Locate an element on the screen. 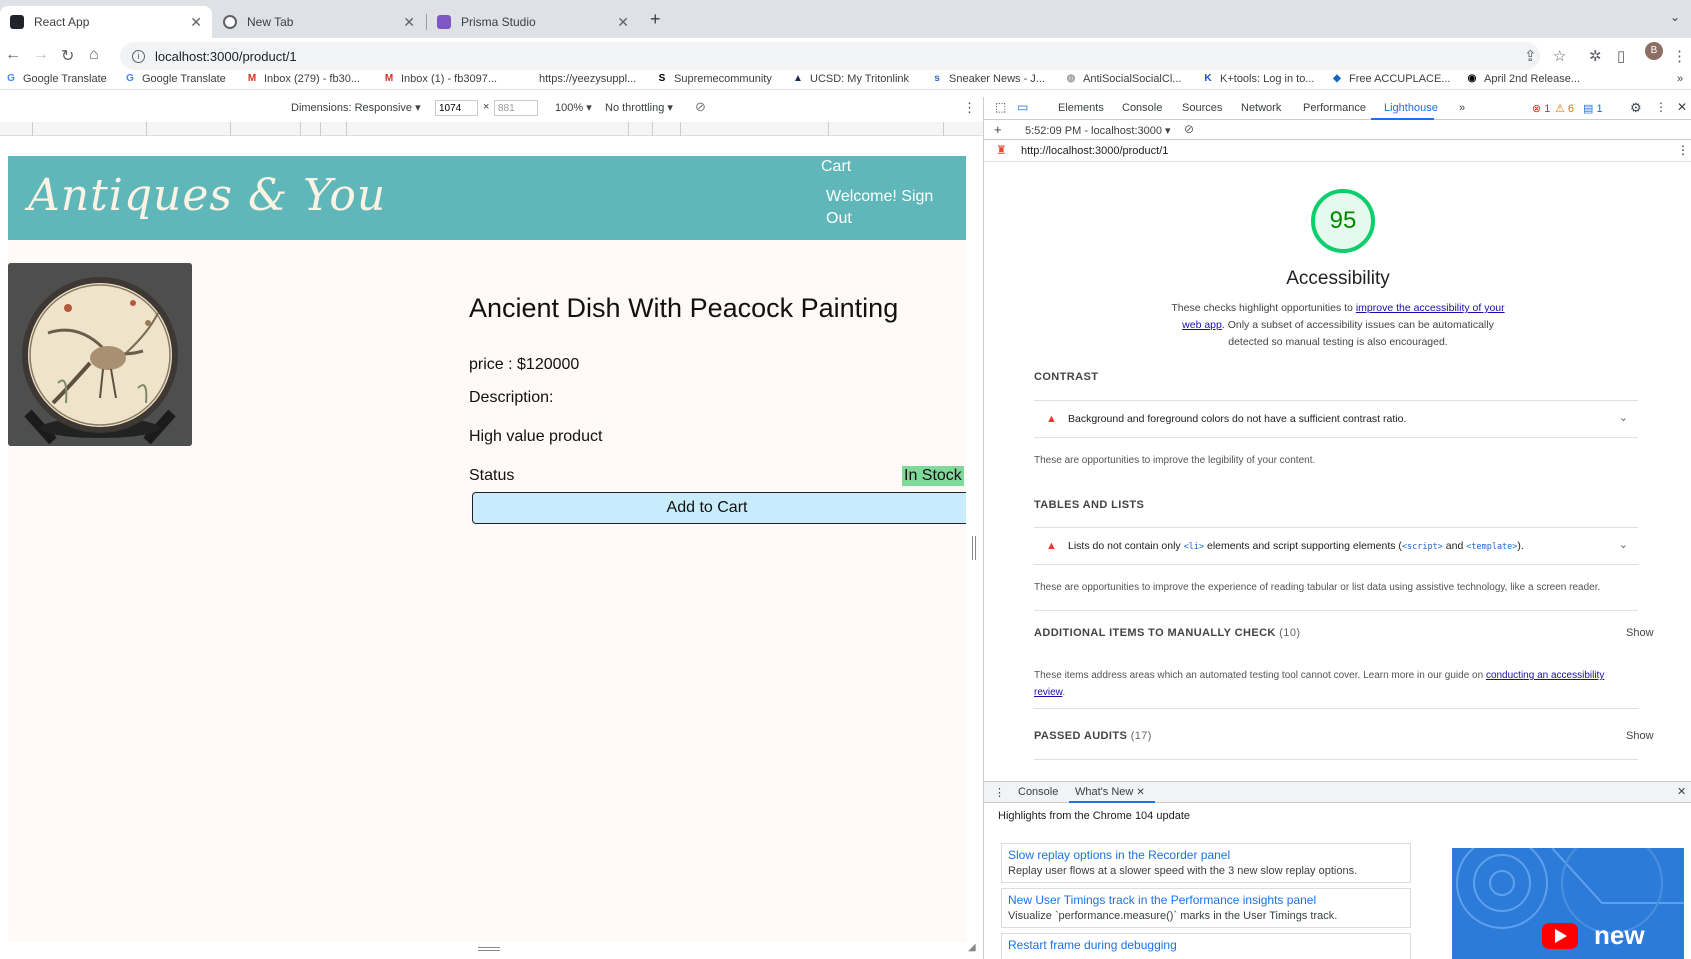 The image size is (1691, 959). more-tabs-icon: » is located at coordinates (1462, 108).